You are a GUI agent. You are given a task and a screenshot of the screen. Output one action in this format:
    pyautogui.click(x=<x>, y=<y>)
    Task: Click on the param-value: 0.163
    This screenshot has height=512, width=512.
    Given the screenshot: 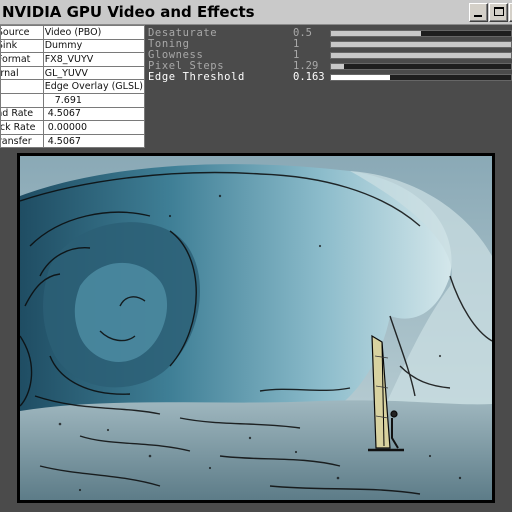 What is the action you would take?
    pyautogui.click(x=309, y=77)
    